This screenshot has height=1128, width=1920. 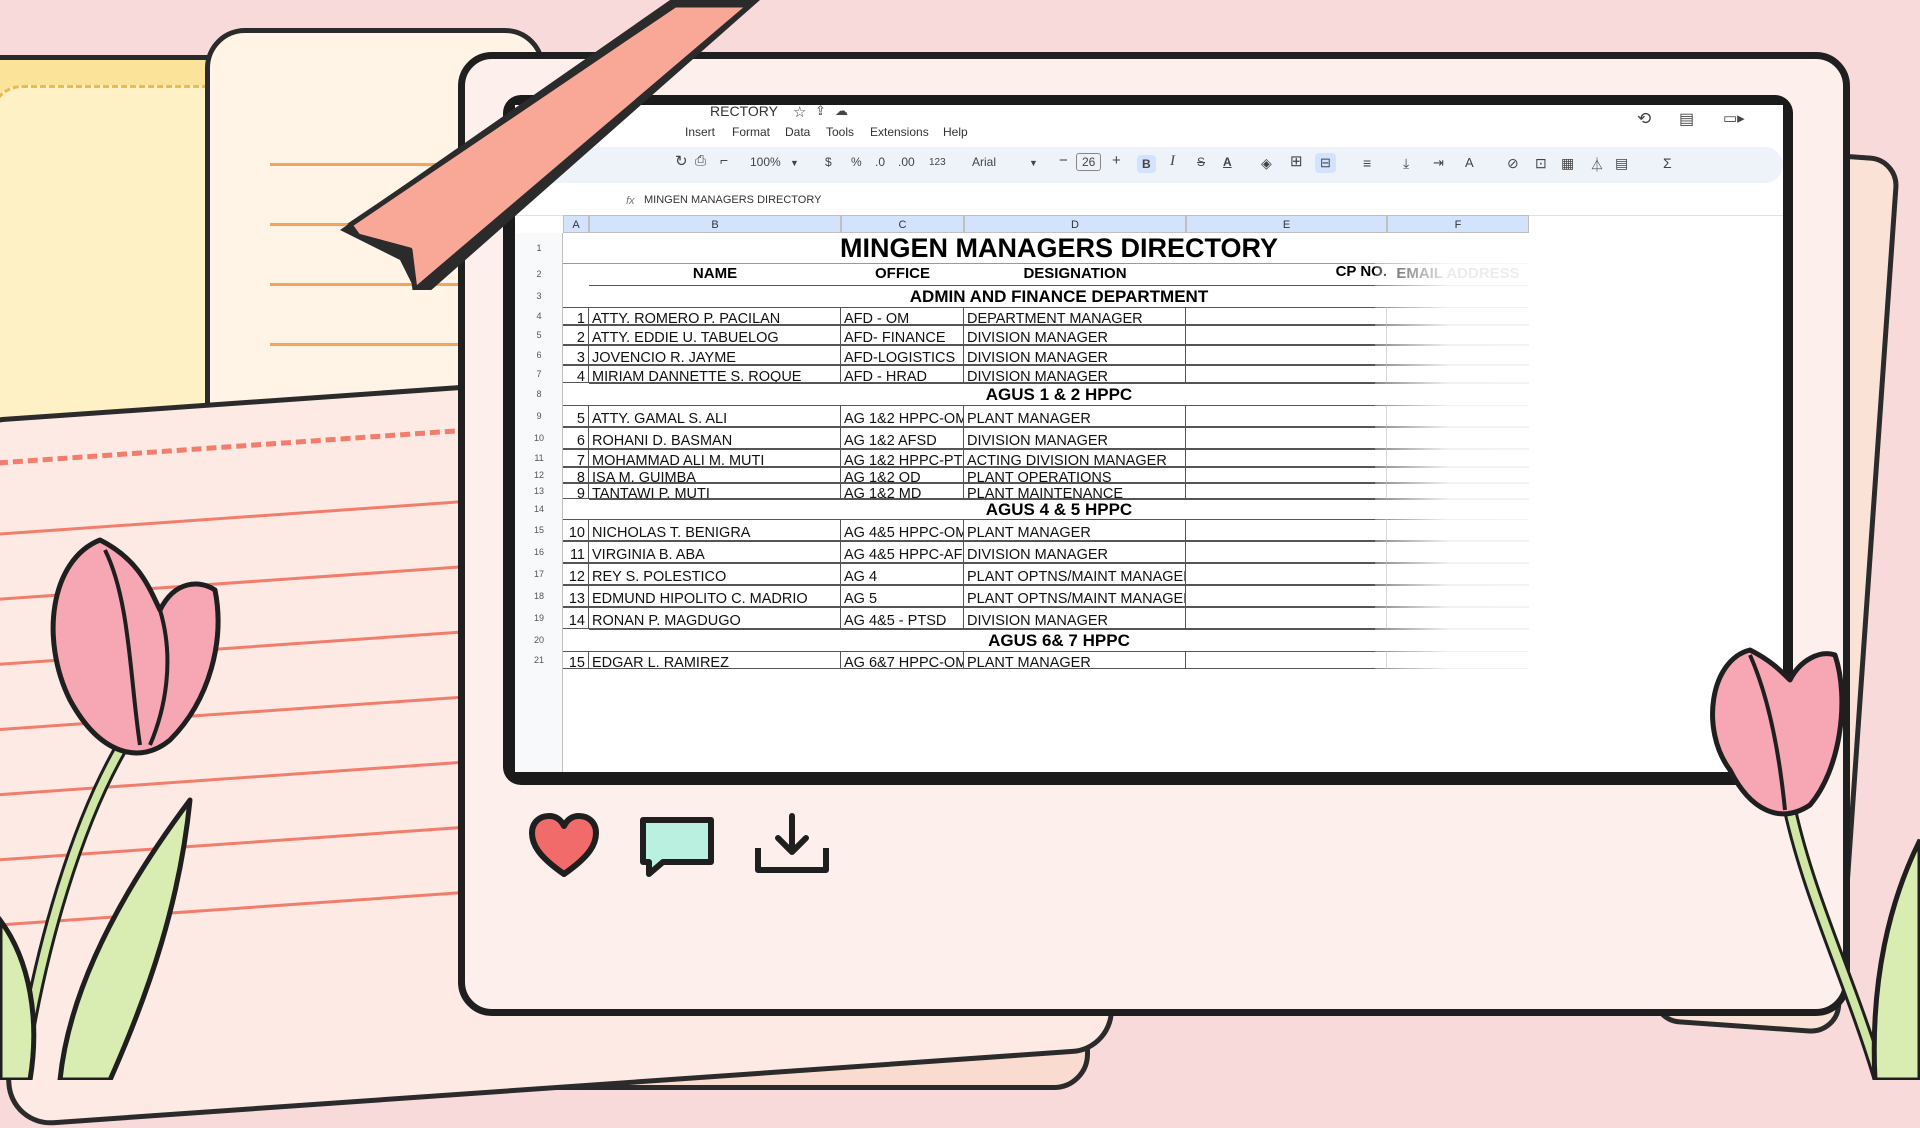 I want to click on valign-icon: ⤓, so click(x=1406, y=163).